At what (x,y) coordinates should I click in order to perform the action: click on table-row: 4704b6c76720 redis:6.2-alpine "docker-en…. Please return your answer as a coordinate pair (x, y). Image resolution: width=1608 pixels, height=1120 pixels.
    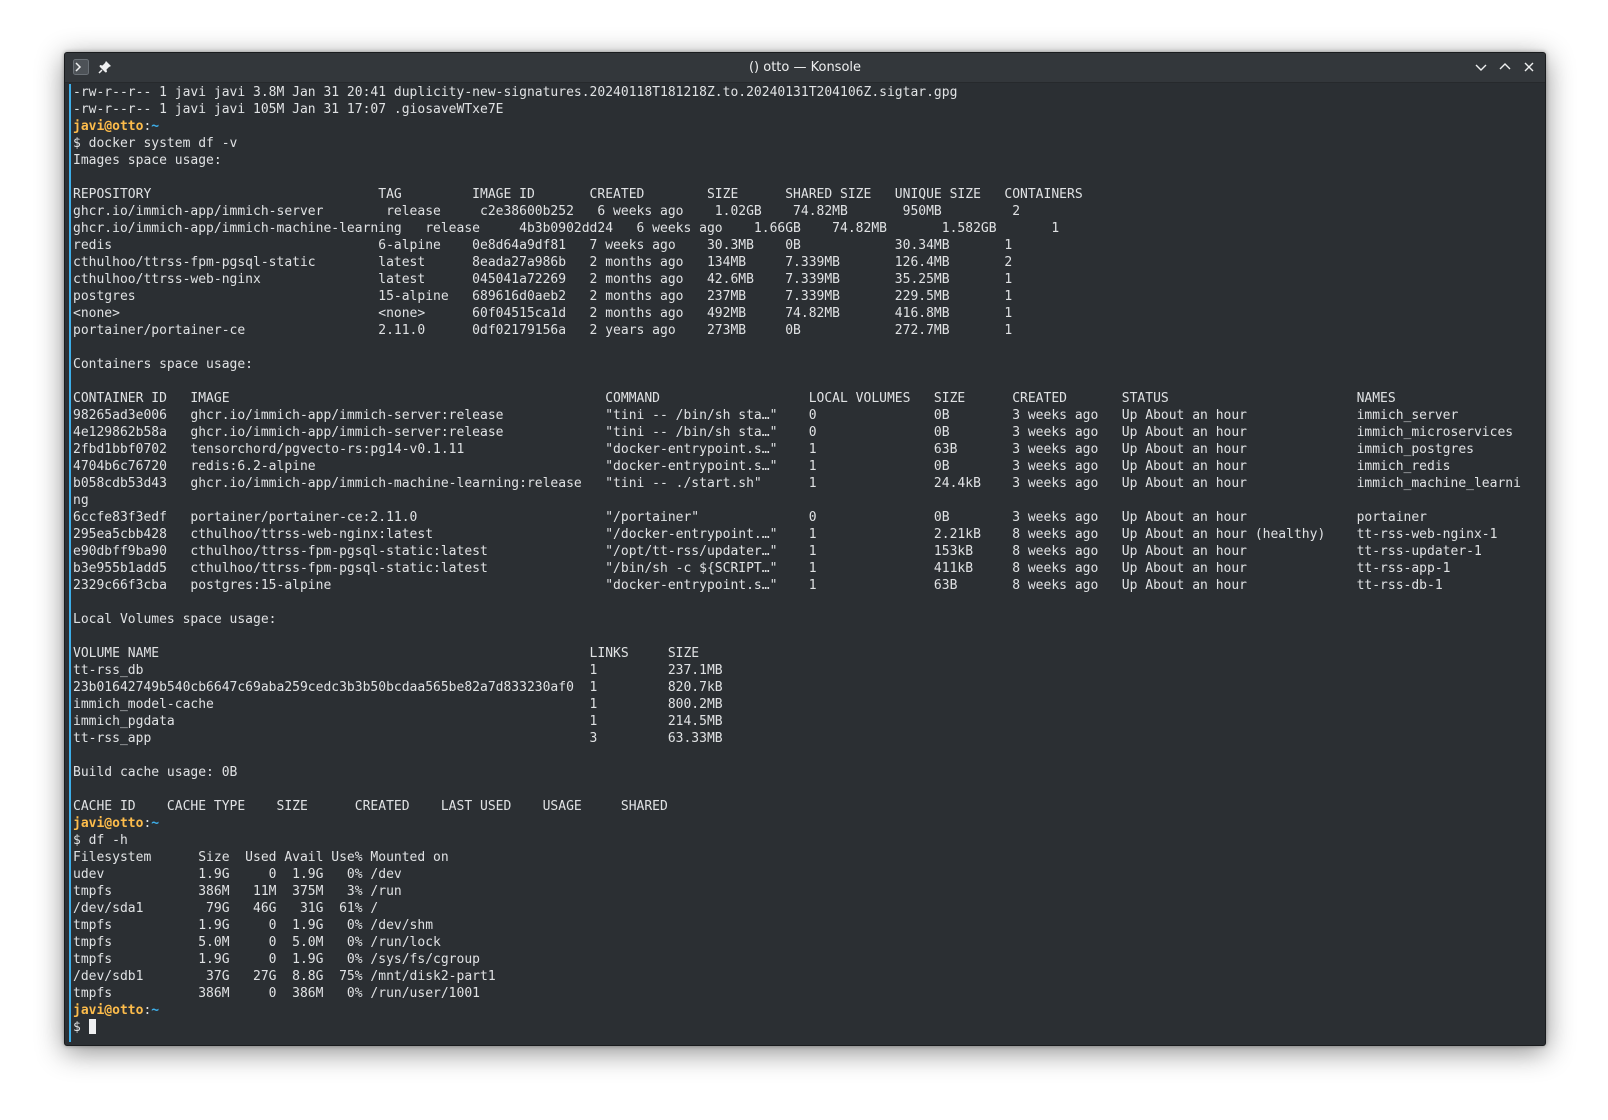
    Looking at the image, I should click on (762, 466).